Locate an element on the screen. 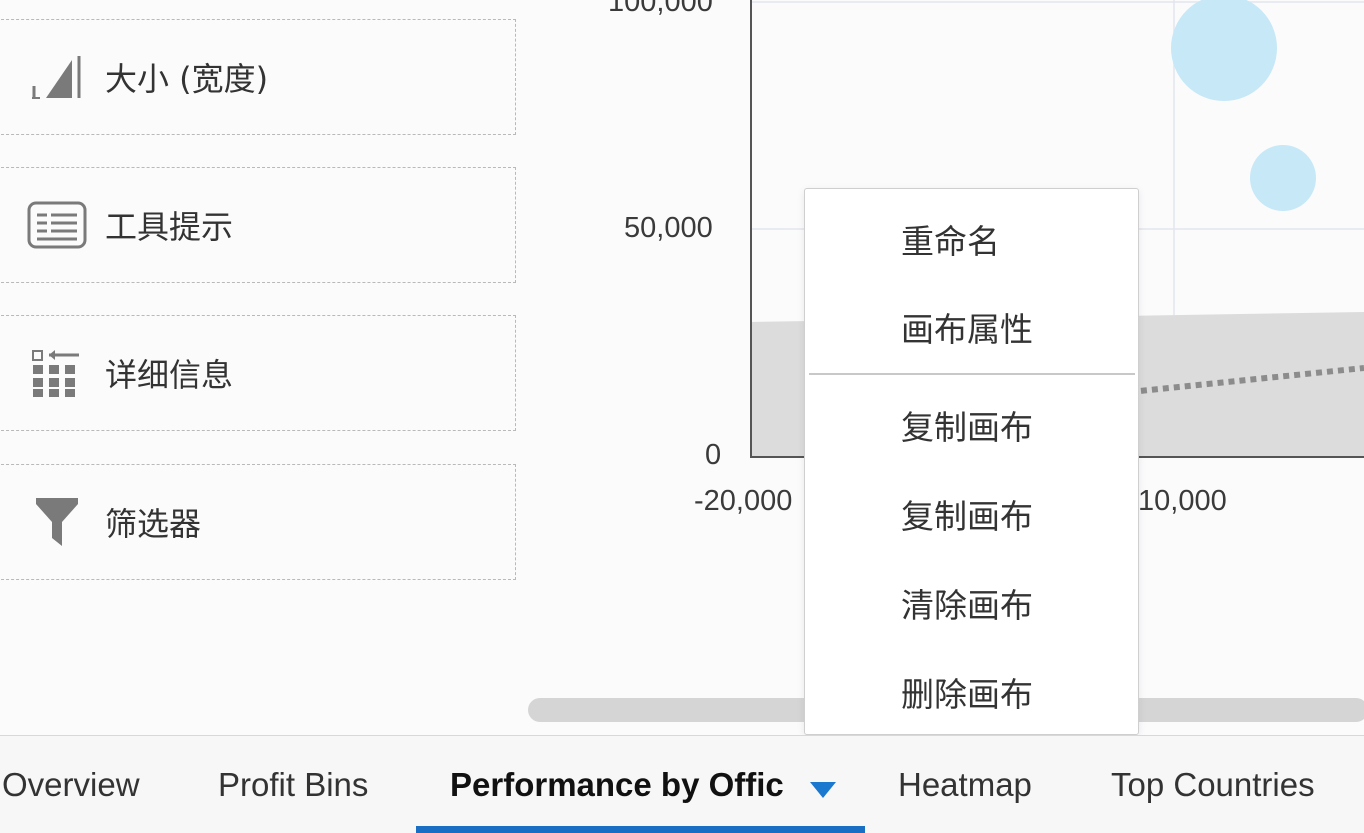  menu-item-canvas-properties: 画布属性 is located at coordinates (967, 327).